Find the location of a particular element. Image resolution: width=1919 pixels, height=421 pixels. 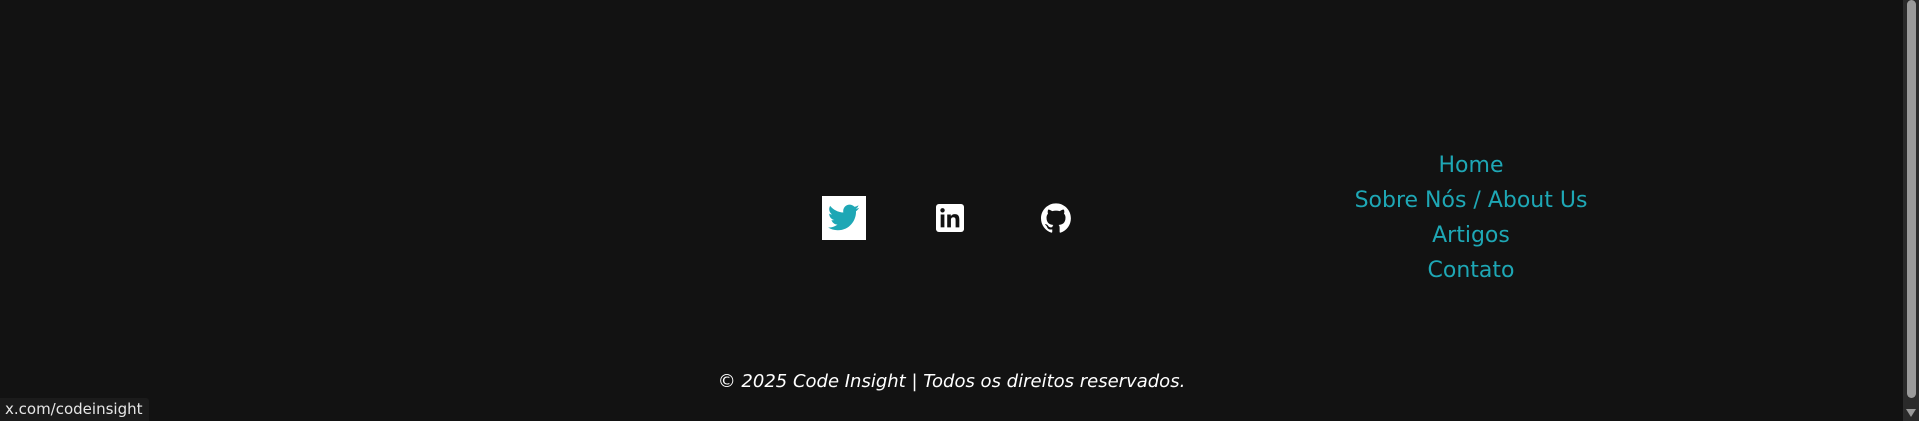

linkedin-icon is located at coordinates (950, 218).